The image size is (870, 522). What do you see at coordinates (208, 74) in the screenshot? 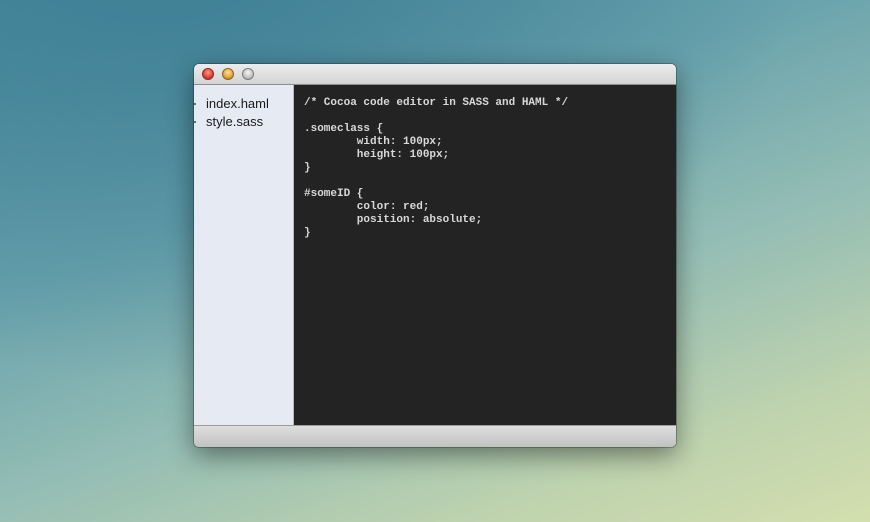
I see `close-button` at bounding box center [208, 74].